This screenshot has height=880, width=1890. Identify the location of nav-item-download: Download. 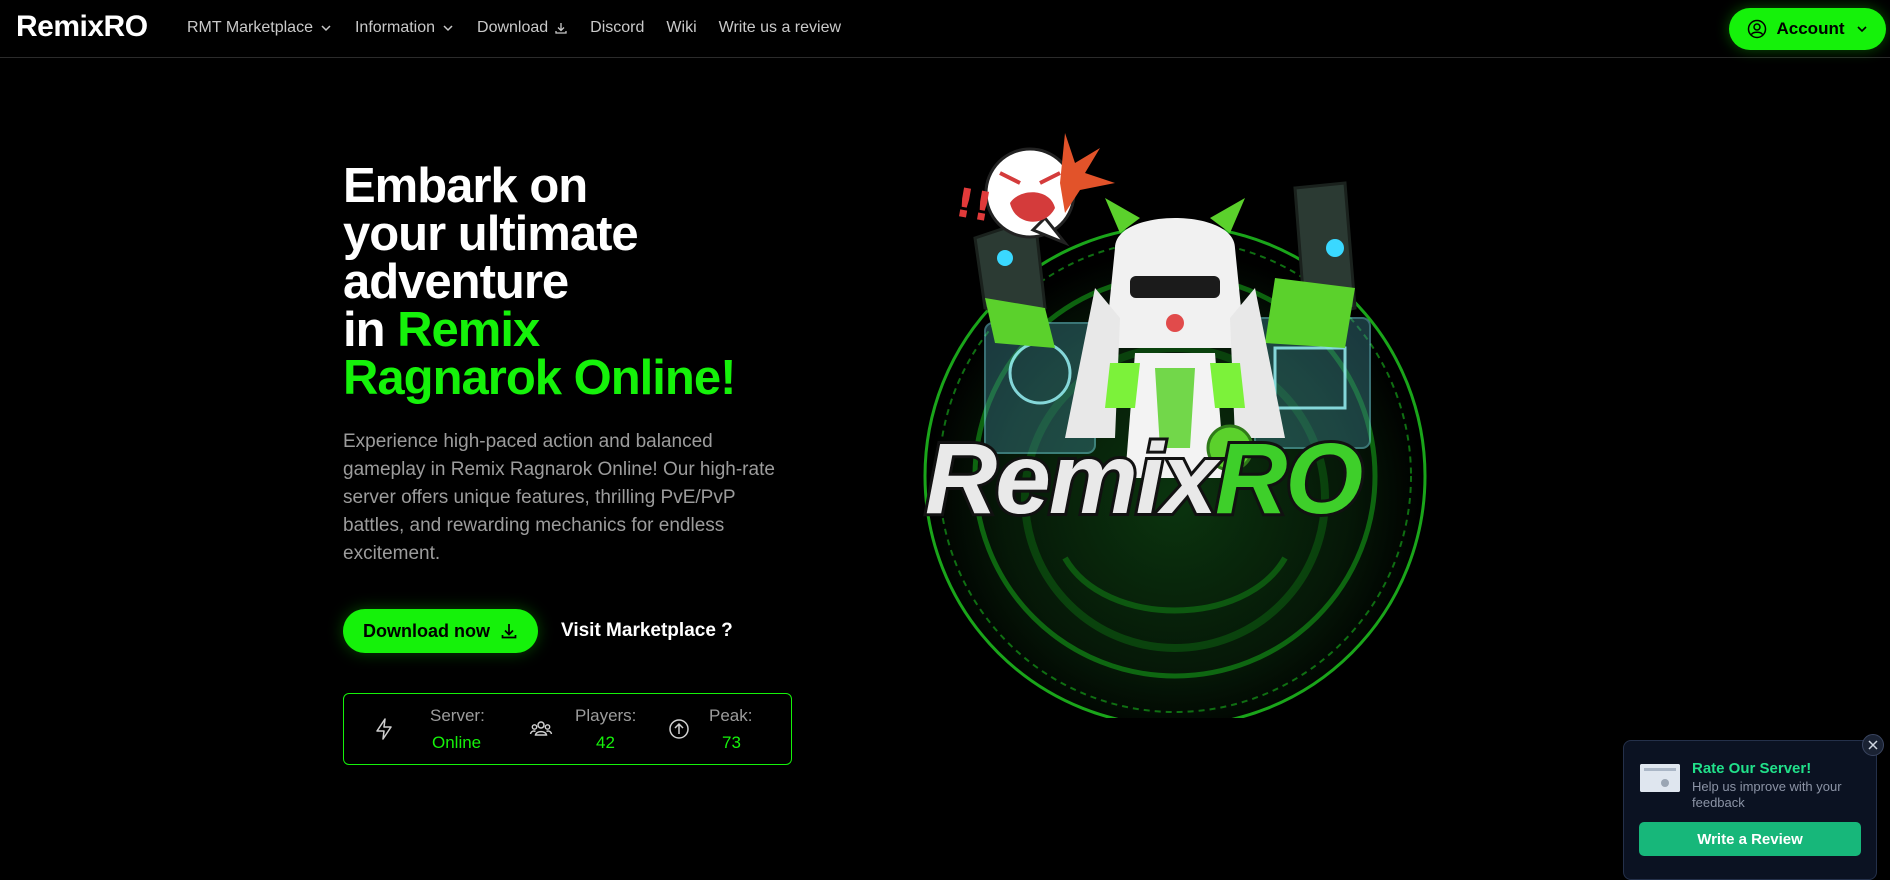
(522, 28).